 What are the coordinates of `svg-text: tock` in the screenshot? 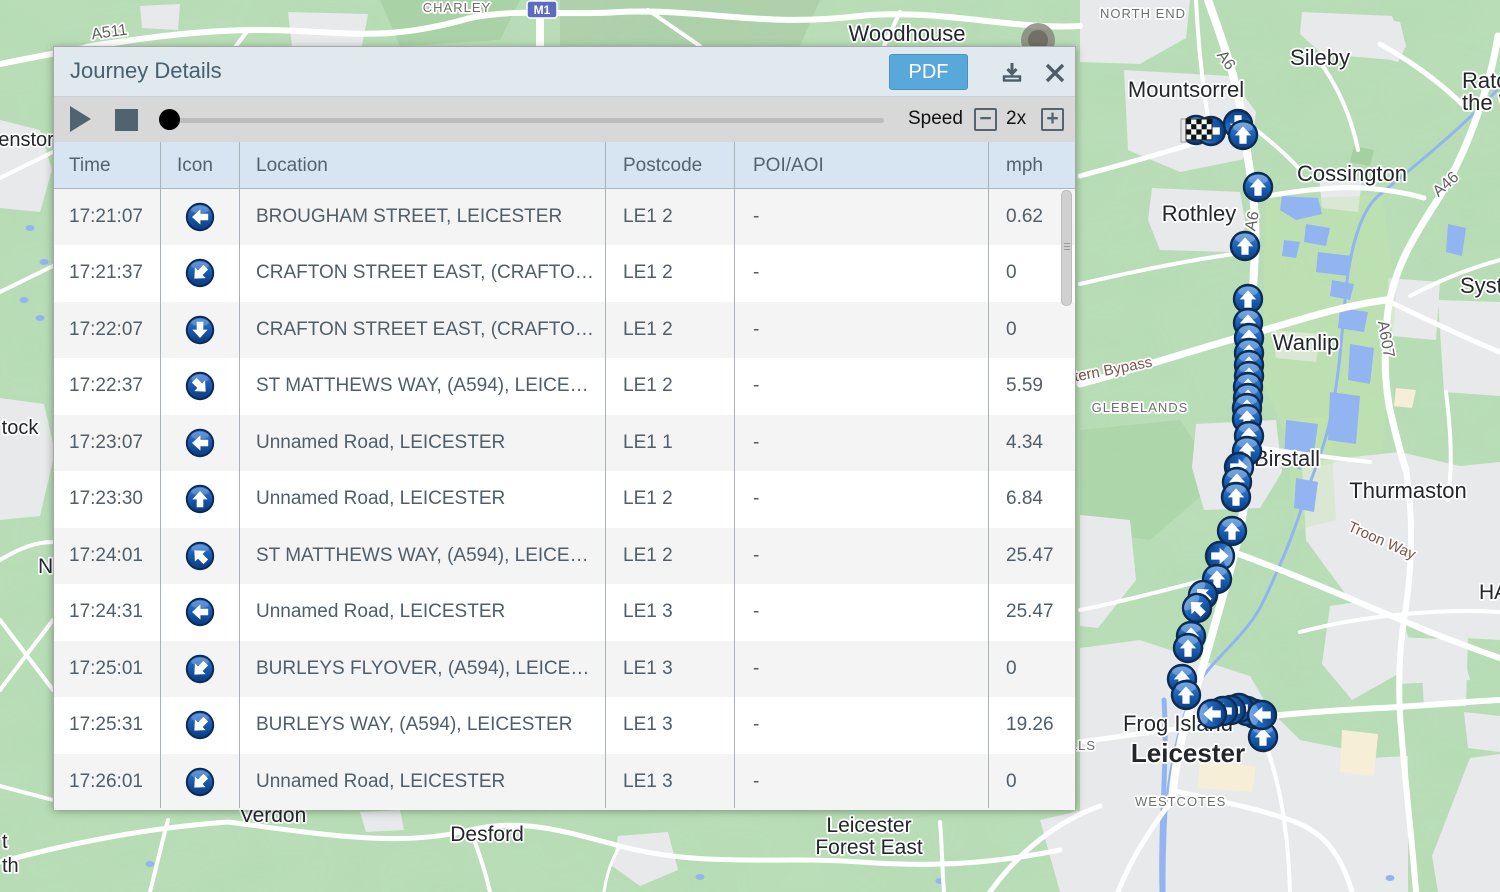 It's located at (21, 428).